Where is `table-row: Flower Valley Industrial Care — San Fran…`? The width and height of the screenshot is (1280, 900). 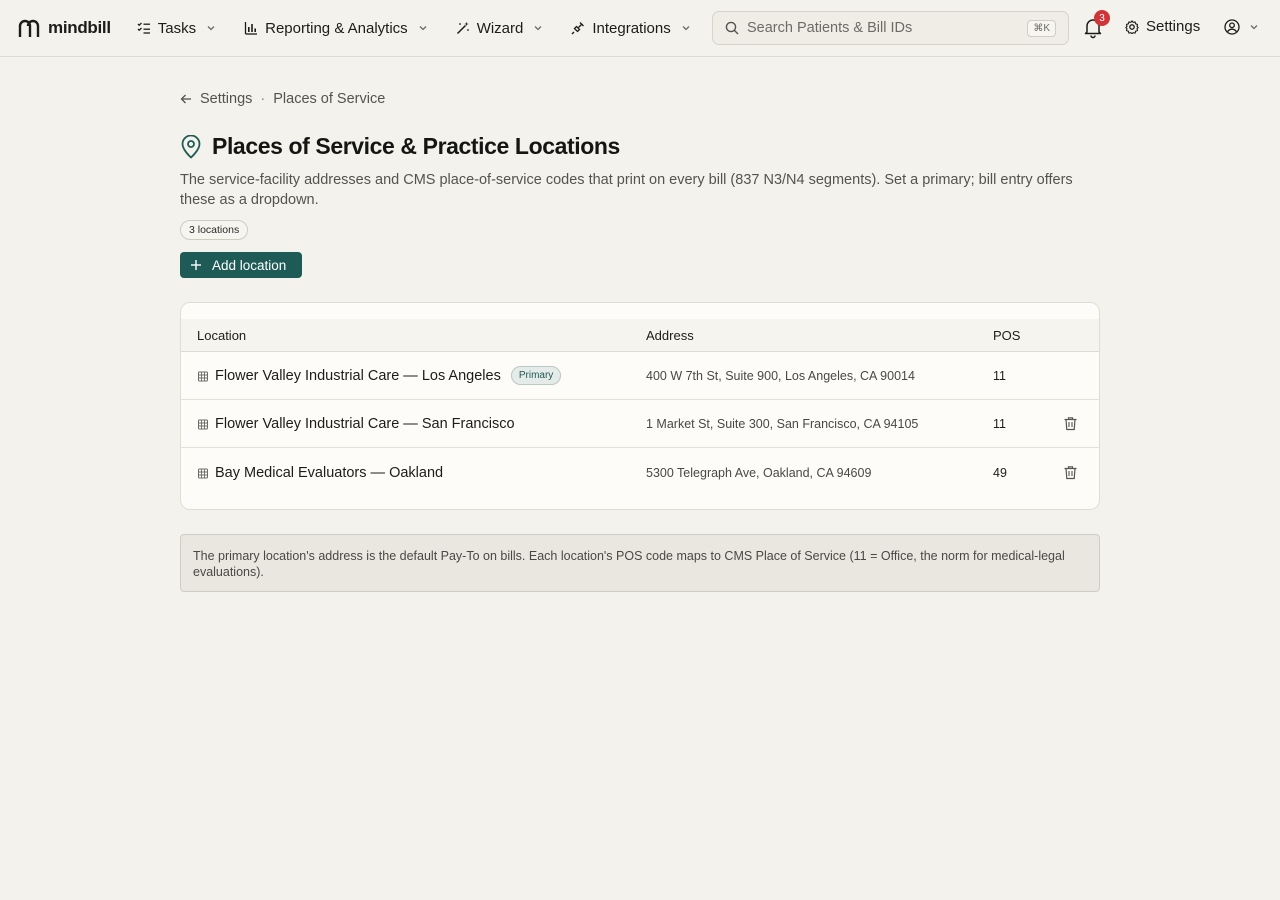
table-row: Flower Valley Industrial Care — San Fran… is located at coordinates (640, 424).